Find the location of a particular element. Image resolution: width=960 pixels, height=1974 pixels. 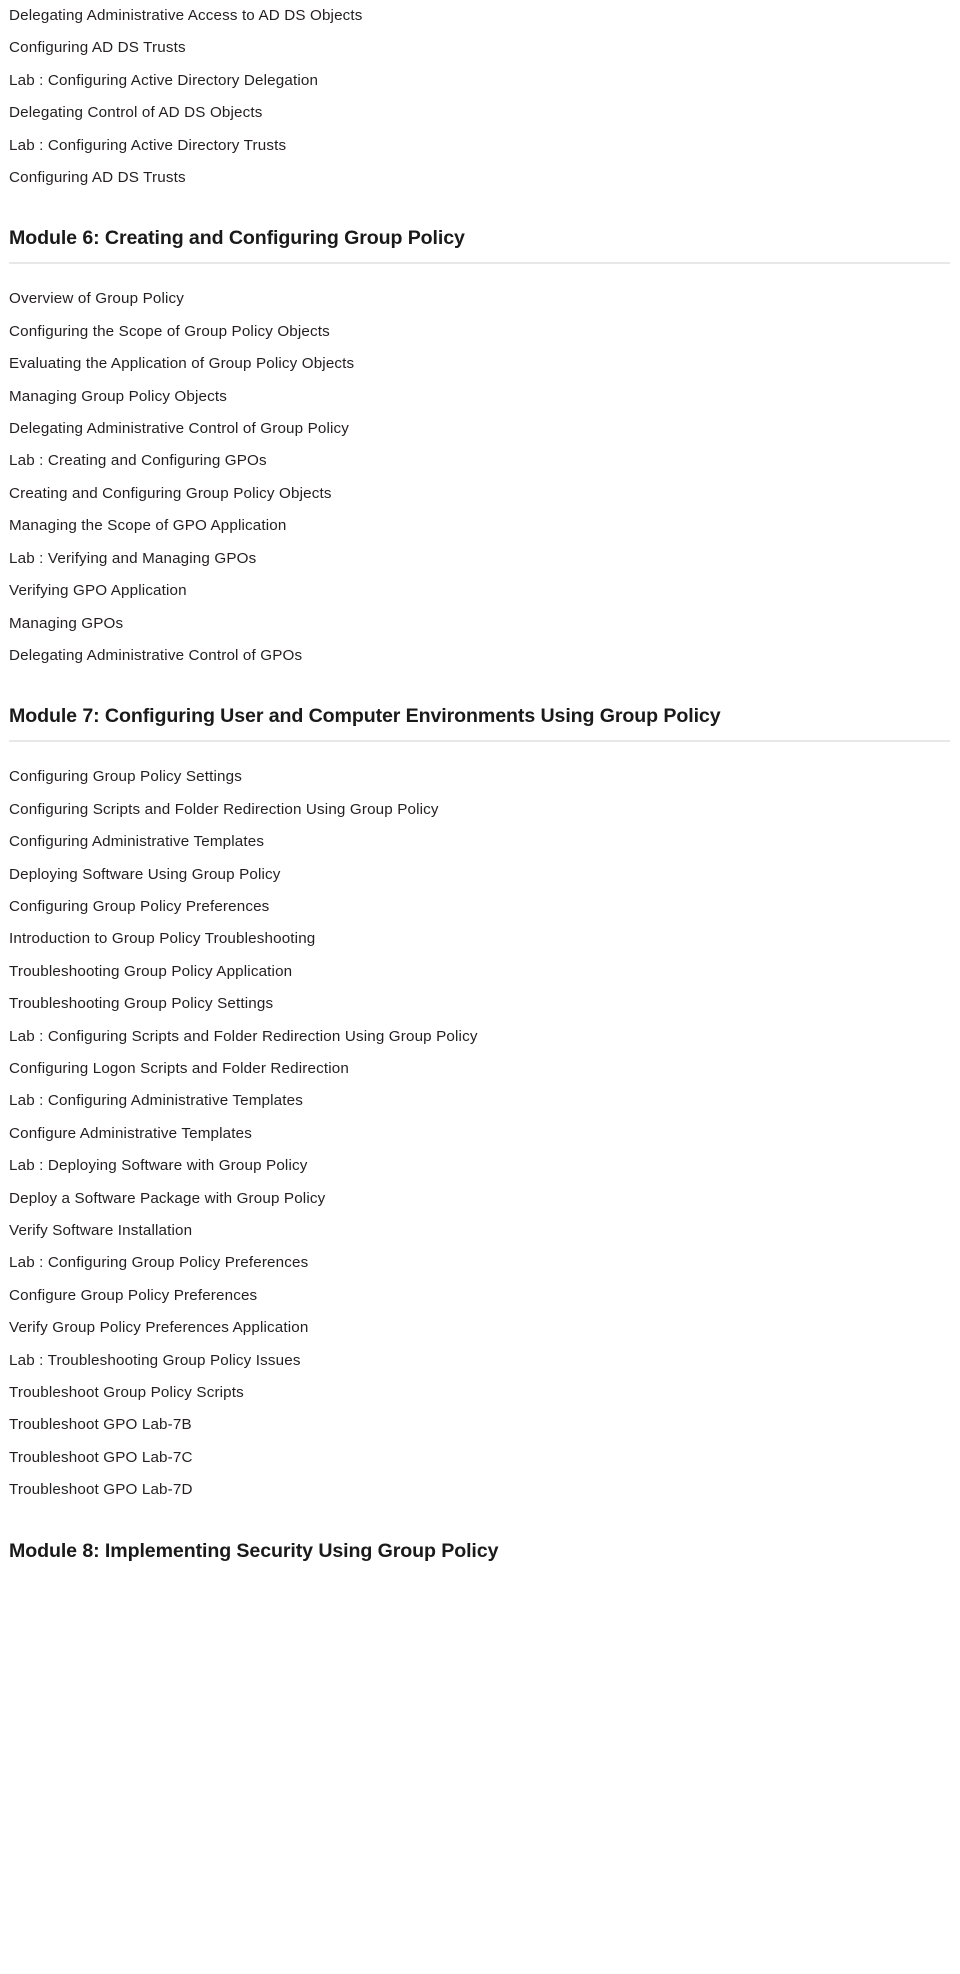

topic-line: Troubleshoot GPO Lab-7C is located at coordinates (101, 1457).